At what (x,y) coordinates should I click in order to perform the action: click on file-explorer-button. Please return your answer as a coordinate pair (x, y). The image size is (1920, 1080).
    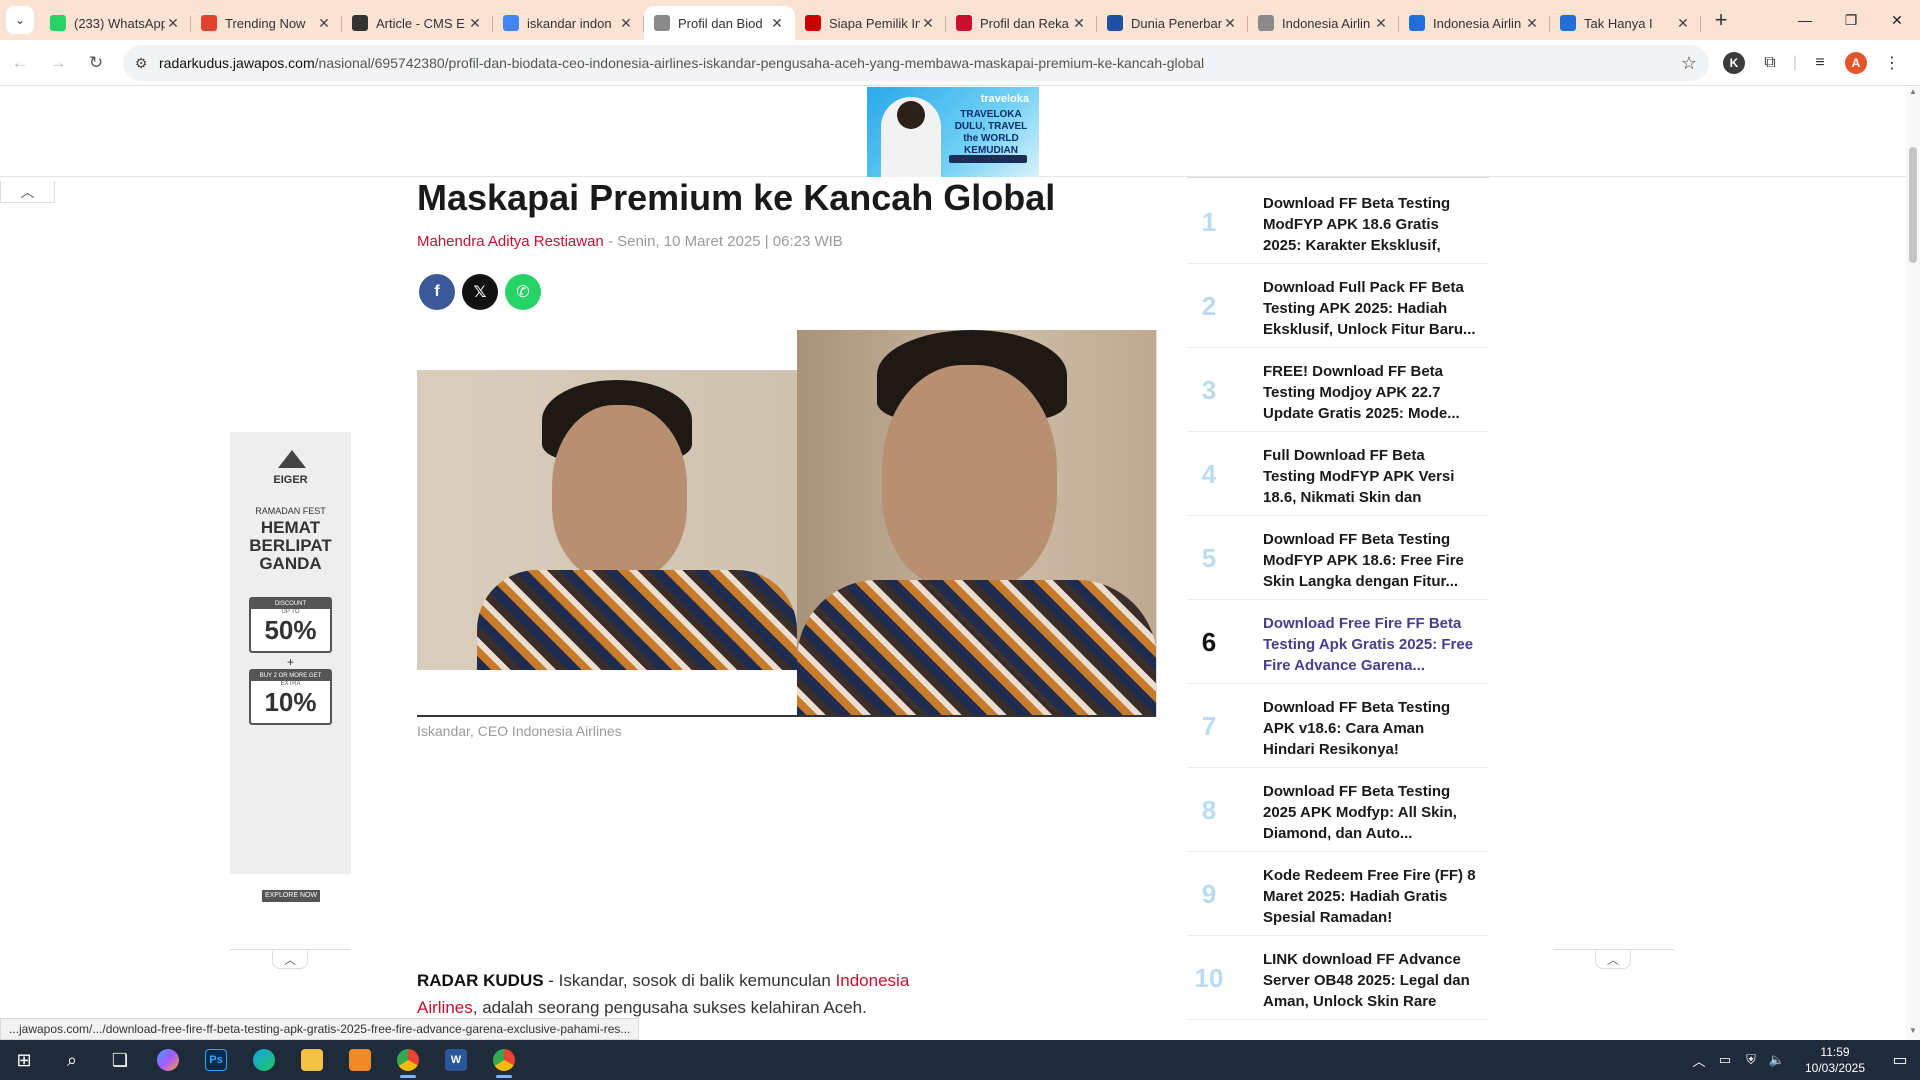
    Looking at the image, I should click on (312, 1060).